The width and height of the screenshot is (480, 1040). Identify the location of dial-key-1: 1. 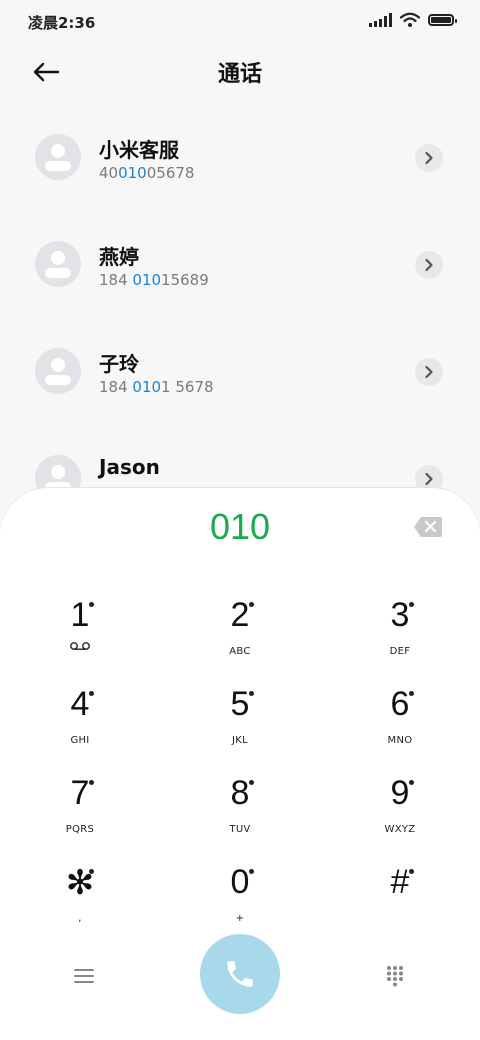
(80, 636).